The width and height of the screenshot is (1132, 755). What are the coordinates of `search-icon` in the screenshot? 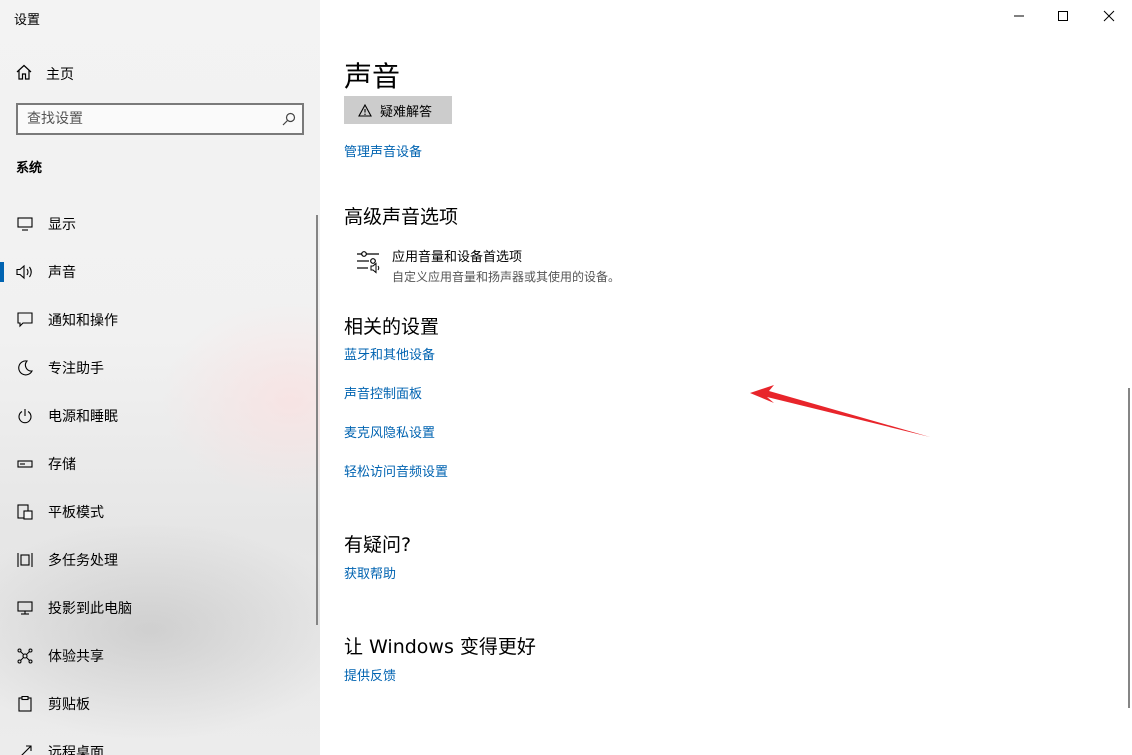 It's located at (289, 119).